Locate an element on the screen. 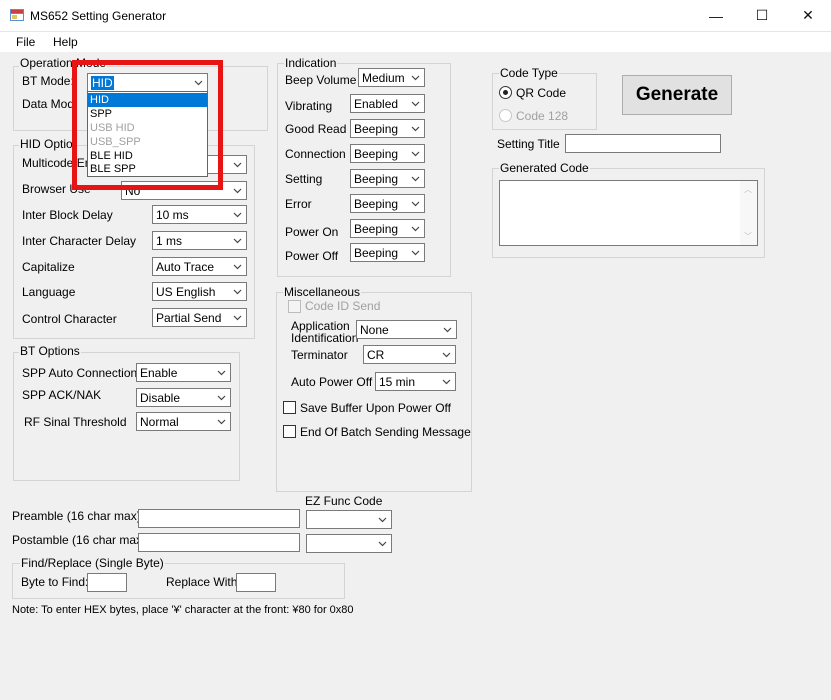 This screenshot has width=831, height=700. setting-select: Beeping is located at coordinates (387, 178).